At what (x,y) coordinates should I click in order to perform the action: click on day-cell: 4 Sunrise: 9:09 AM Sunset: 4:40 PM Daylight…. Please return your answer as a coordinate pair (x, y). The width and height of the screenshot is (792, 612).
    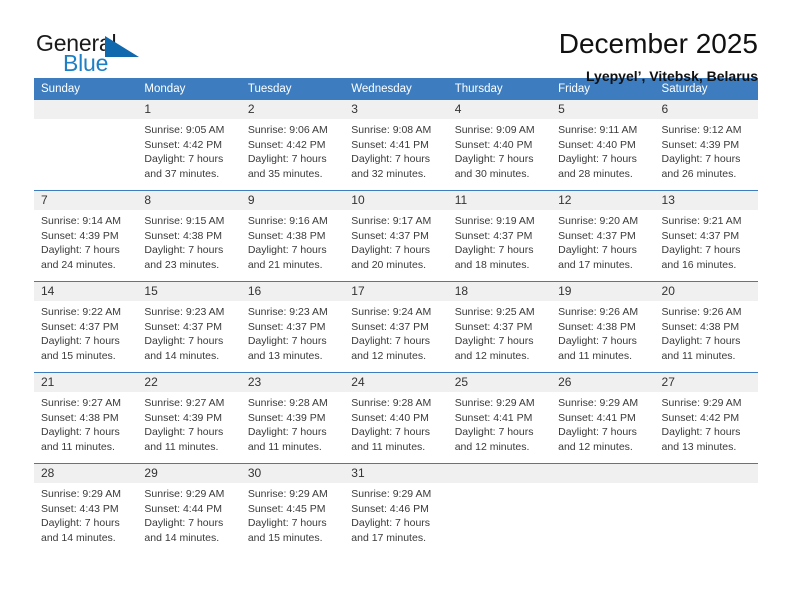
    Looking at the image, I should click on (499, 145).